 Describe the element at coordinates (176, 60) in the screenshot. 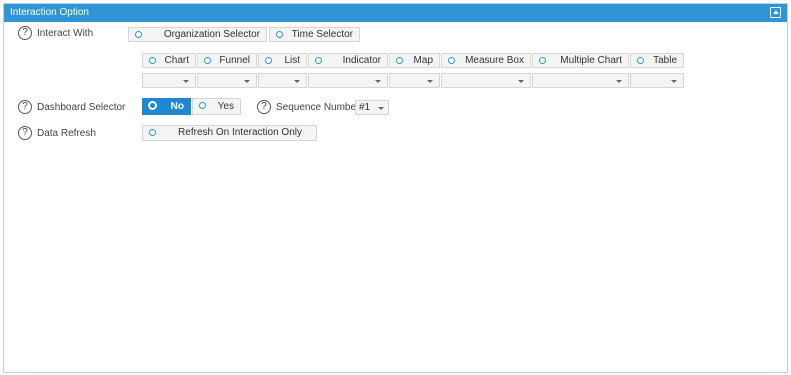

I see `option-label: Chart` at that location.